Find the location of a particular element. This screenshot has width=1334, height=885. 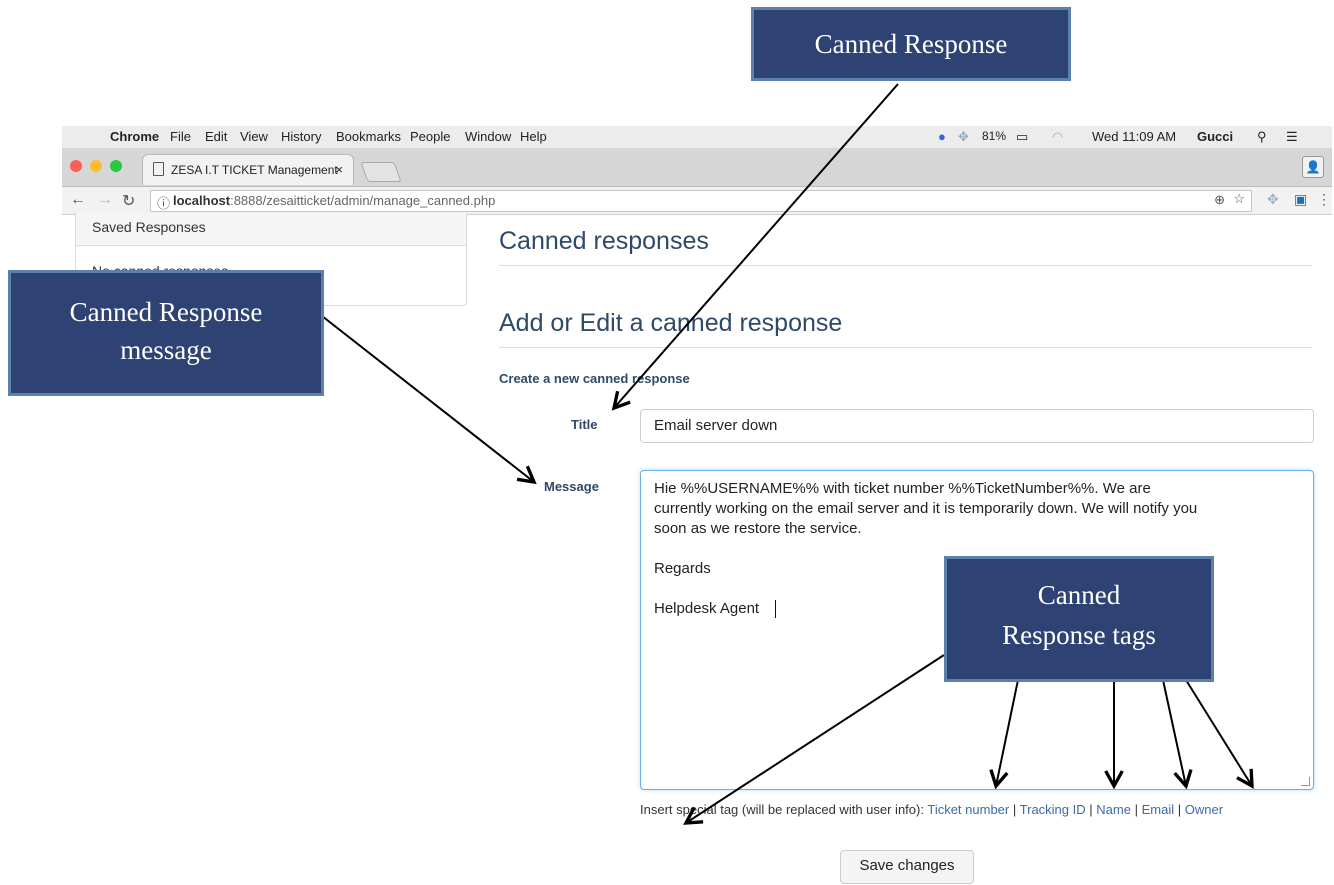

arrow-to-message is located at coordinates (427, 398).